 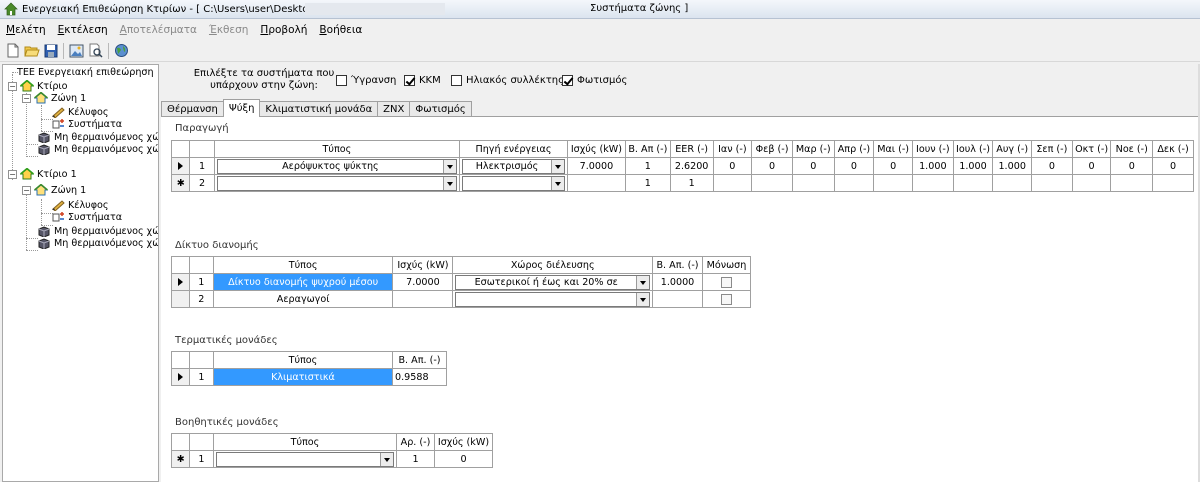 What do you see at coordinates (1091, 149) in the screenshot?
I see `column-header-oct: Οκτ (-)` at bounding box center [1091, 149].